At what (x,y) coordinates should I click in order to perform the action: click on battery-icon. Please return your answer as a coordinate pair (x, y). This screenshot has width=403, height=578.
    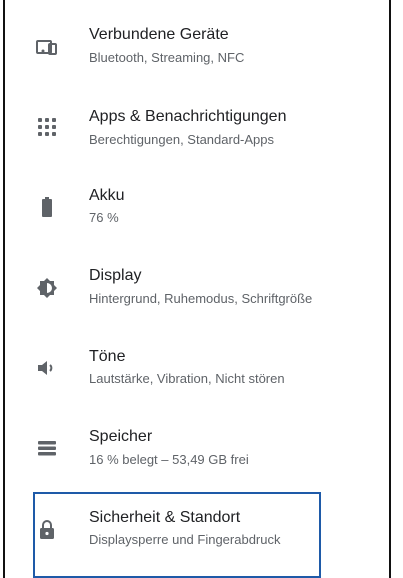
    Looking at the image, I should click on (47, 207).